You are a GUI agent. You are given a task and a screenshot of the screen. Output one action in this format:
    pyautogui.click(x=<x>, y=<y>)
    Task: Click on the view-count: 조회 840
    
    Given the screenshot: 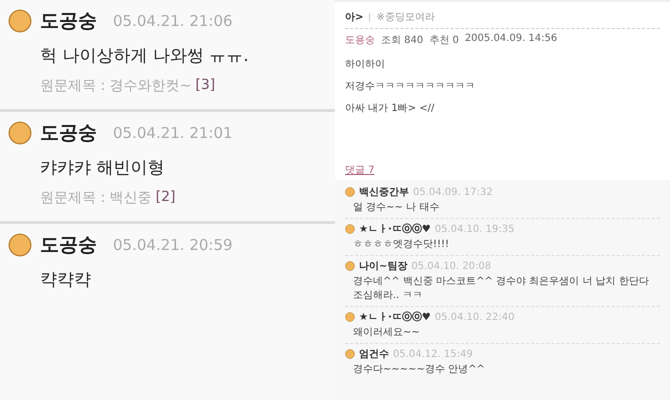 What is the action you would take?
    pyautogui.click(x=402, y=40)
    